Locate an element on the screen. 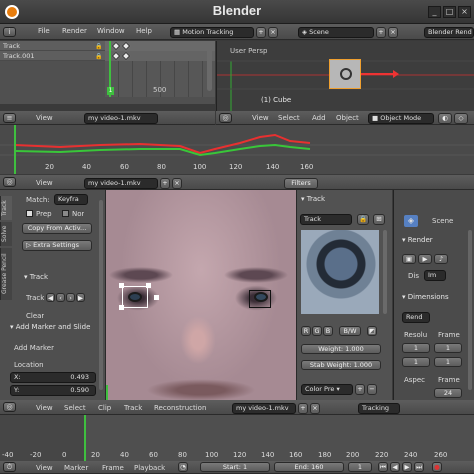  clip-bottom-selector: my video-1.mkv is located at coordinates (264, 408).